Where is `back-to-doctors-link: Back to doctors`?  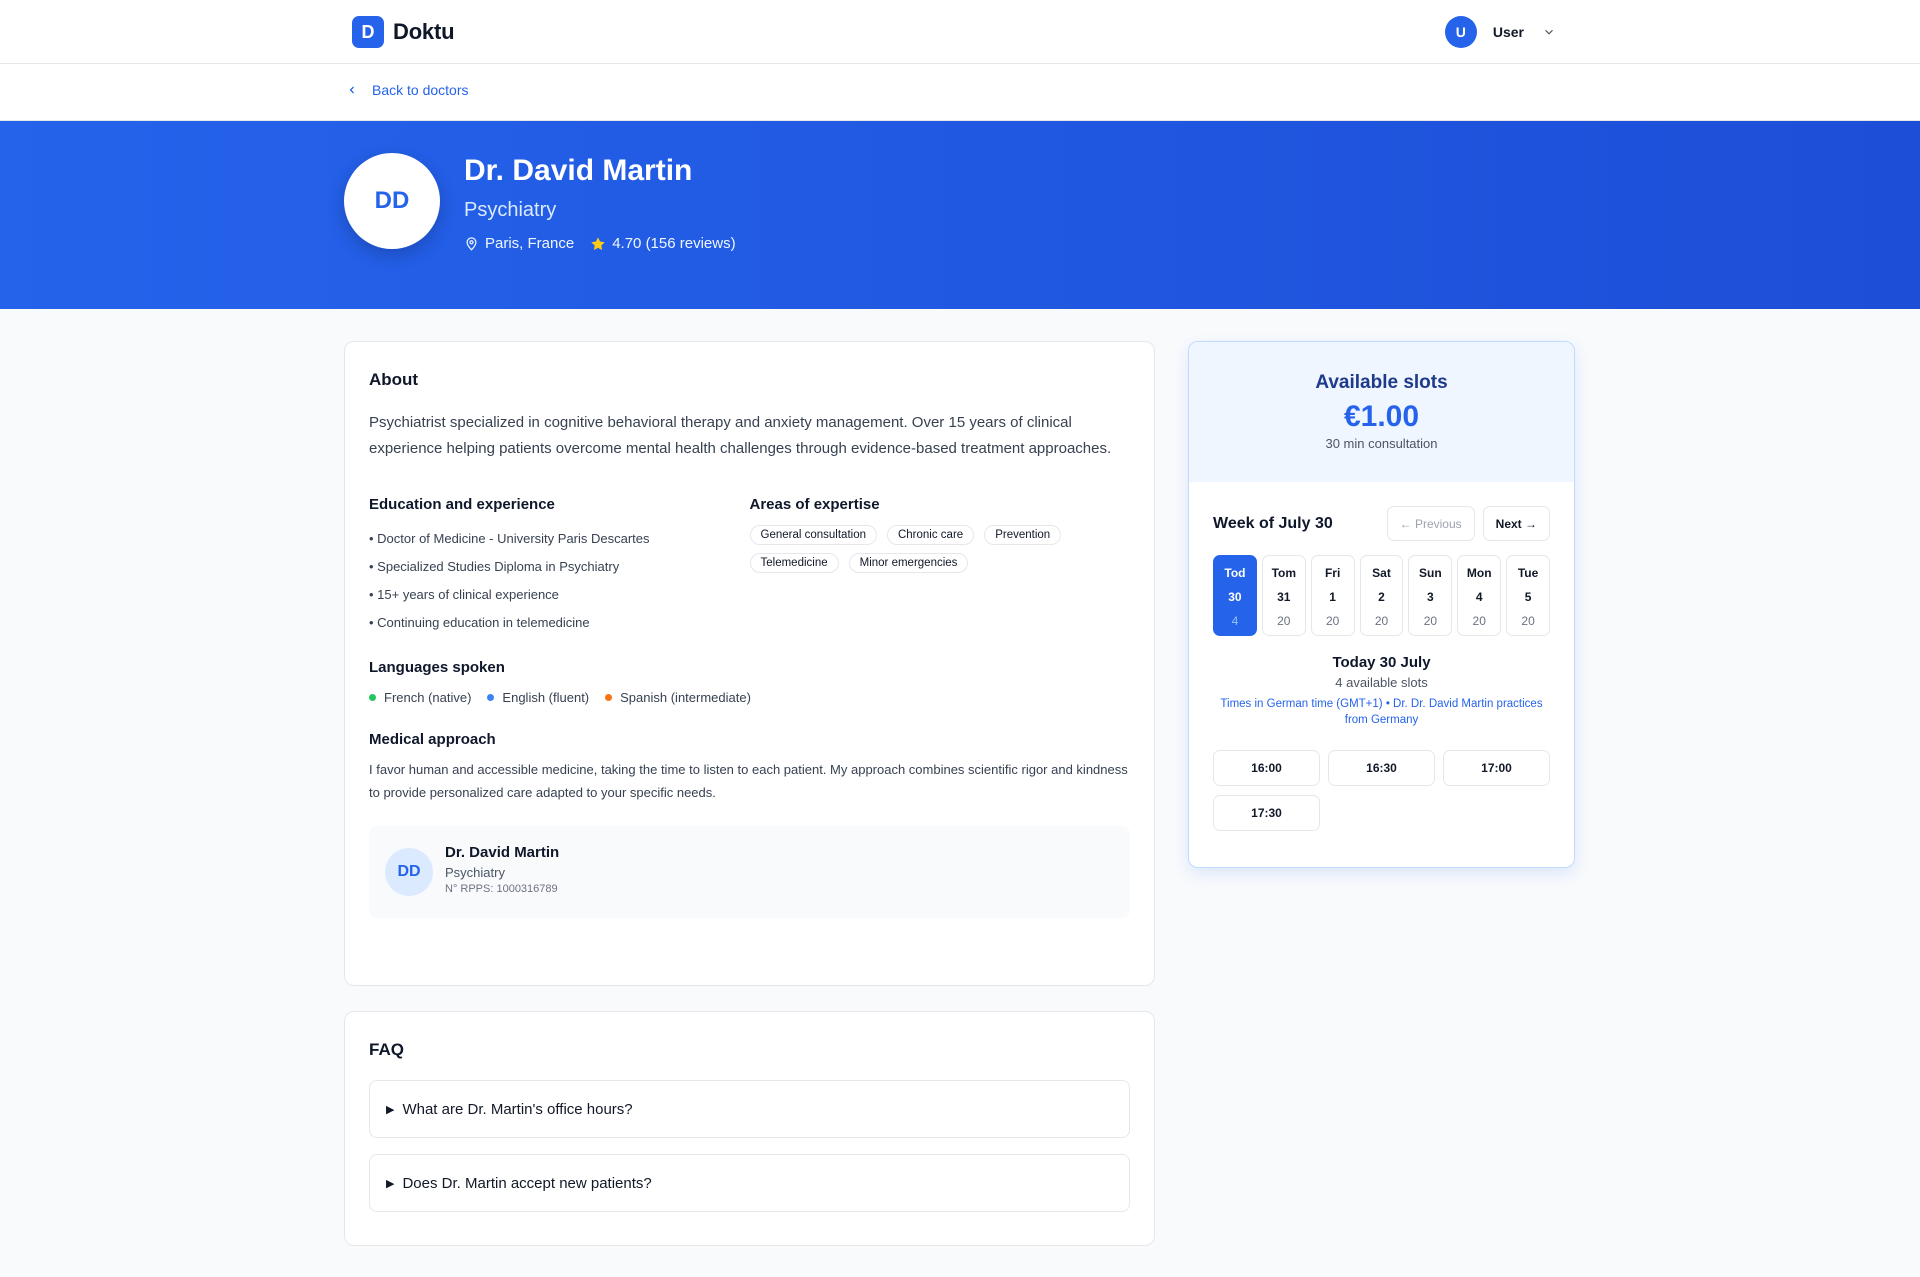 back-to-doctors-link: Back to doctors is located at coordinates (407, 90).